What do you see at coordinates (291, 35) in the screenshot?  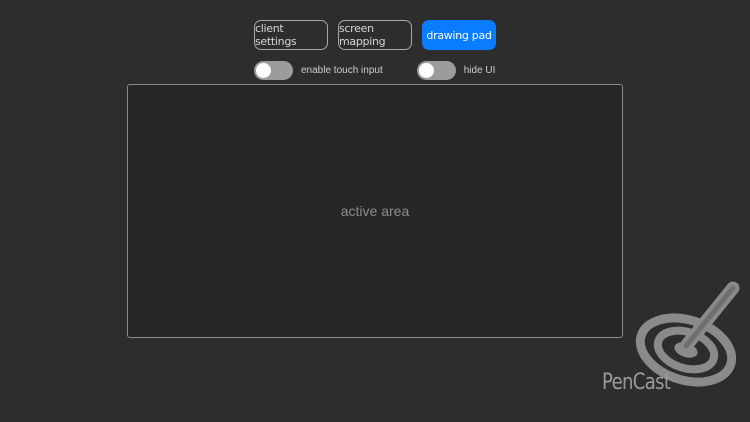 I see `tab-client-settings: client settings` at bounding box center [291, 35].